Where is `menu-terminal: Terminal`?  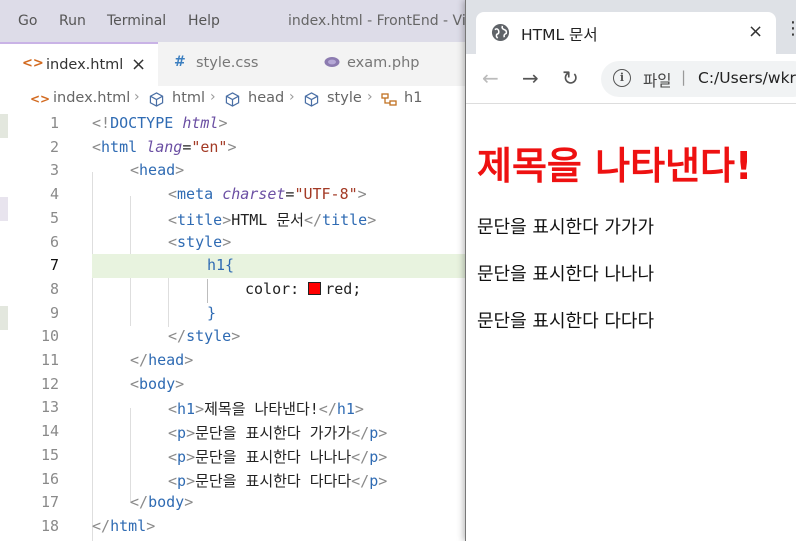 menu-terminal: Terminal is located at coordinates (136, 21).